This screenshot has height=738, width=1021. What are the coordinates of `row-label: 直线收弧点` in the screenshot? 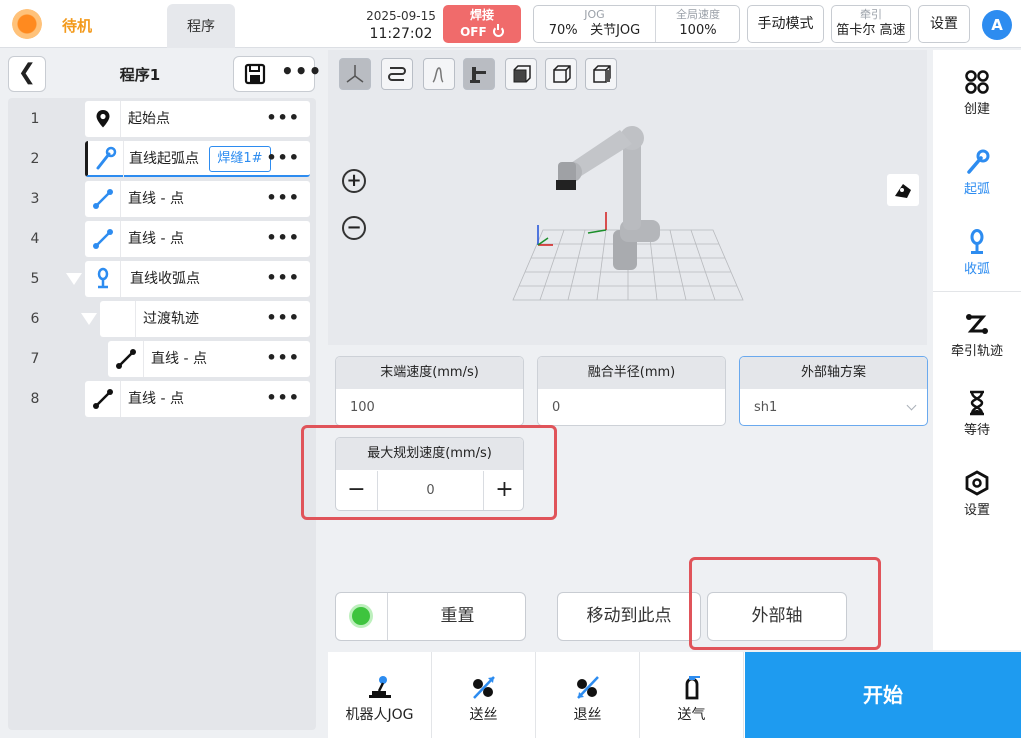 It's located at (165, 279).